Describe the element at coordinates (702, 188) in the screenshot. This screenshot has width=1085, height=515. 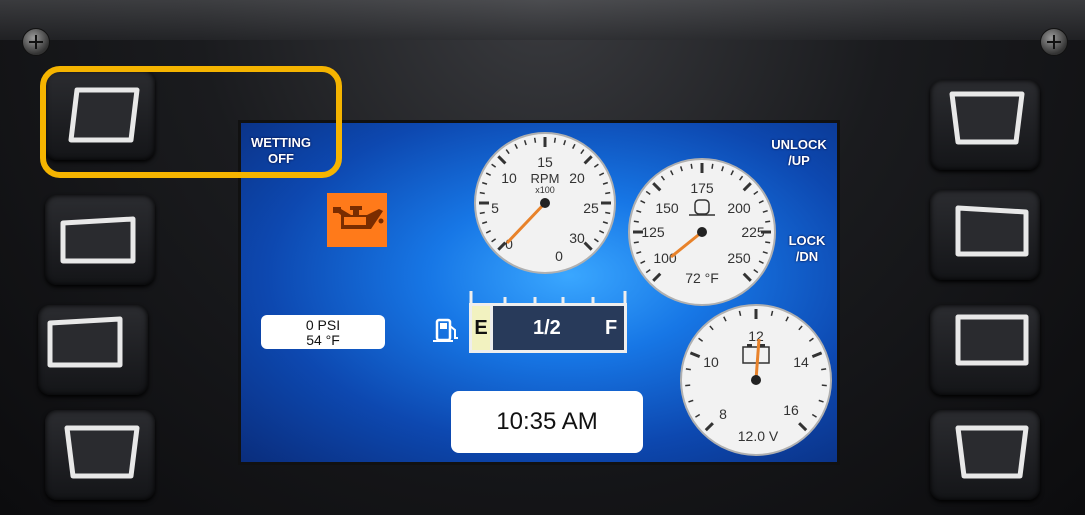
I see `temp-tick-175: 175` at that location.